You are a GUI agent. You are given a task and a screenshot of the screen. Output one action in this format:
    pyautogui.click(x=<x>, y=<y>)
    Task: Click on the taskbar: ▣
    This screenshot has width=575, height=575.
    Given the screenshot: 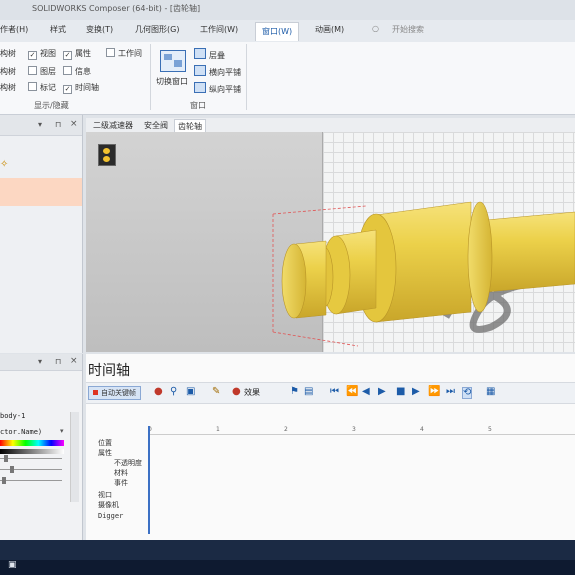 What is the action you would take?
    pyautogui.click(x=287, y=557)
    